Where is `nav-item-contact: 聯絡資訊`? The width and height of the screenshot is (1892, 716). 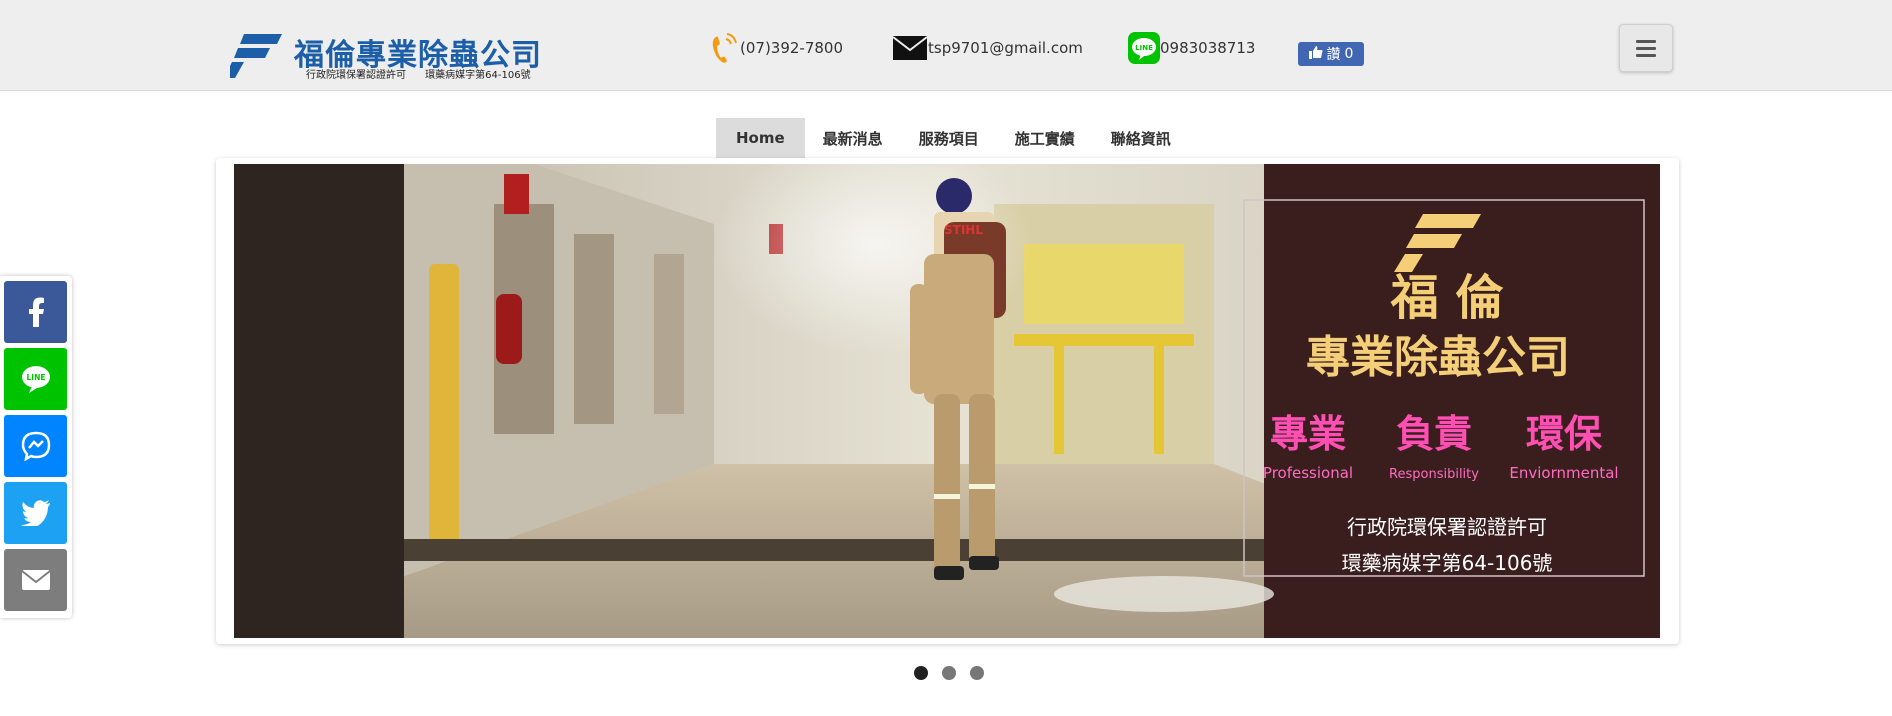 nav-item-contact: 聯絡資訊 is located at coordinates (1141, 138).